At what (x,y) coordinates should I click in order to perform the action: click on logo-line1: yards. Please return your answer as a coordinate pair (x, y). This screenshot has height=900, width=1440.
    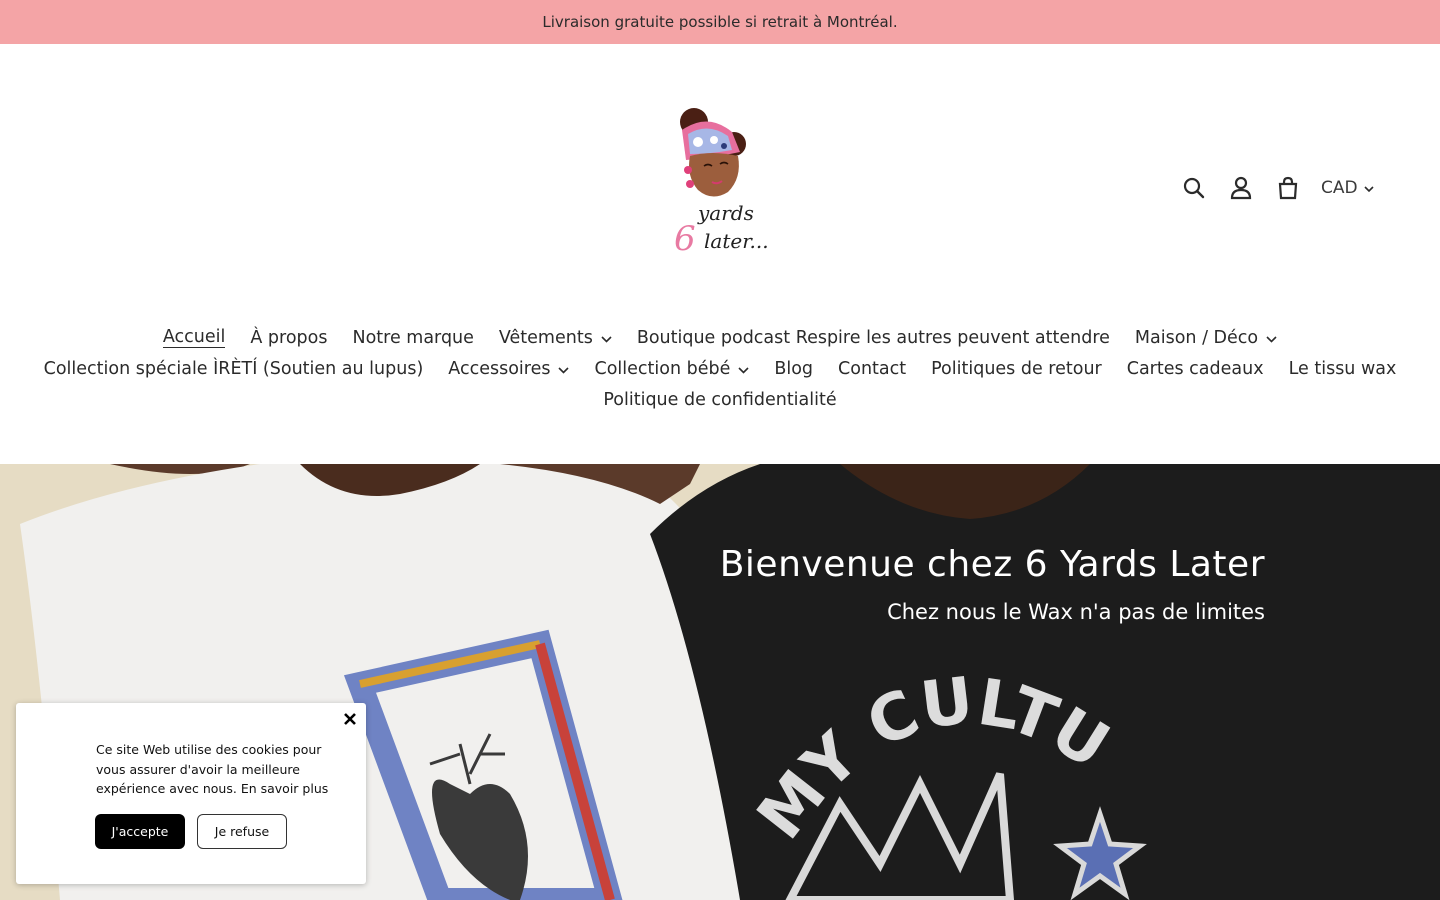
    Looking at the image, I should click on (725, 213).